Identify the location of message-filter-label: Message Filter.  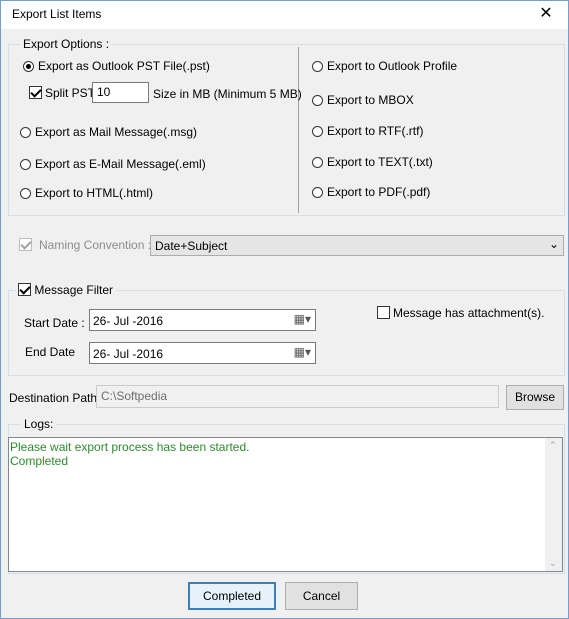
(73, 290).